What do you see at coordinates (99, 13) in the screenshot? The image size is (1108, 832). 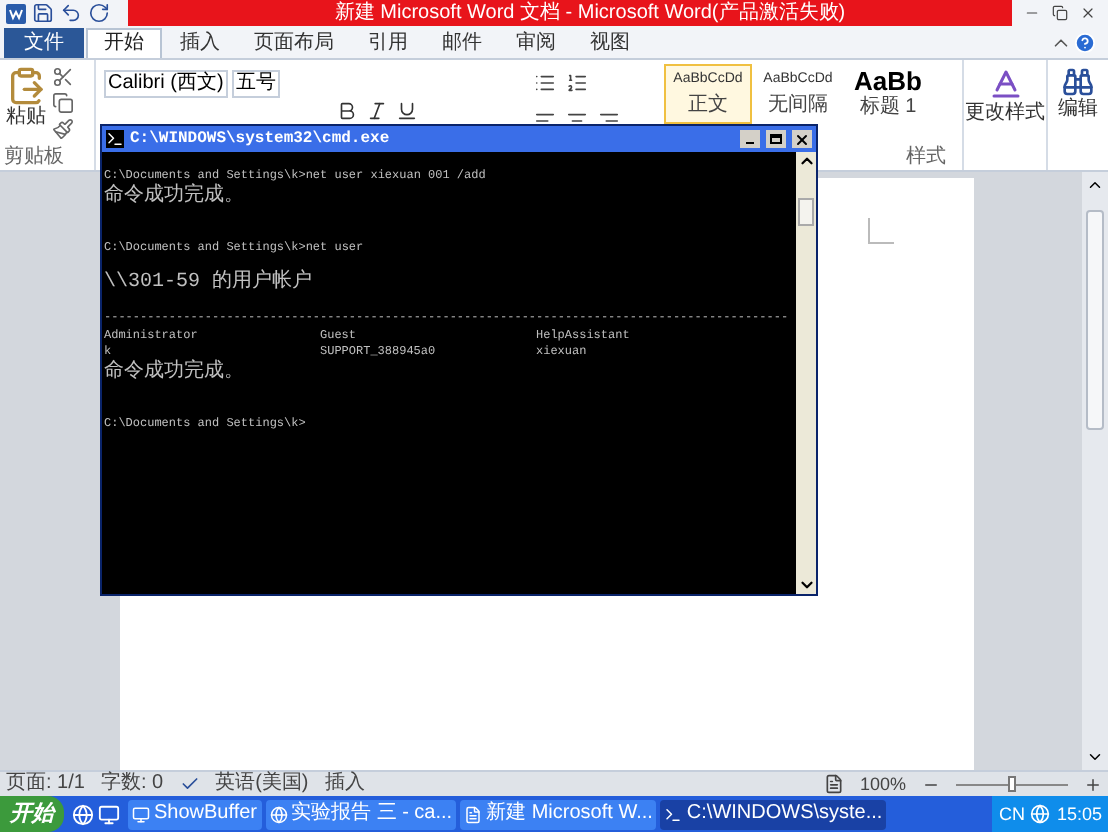 I see `redo-icon` at bounding box center [99, 13].